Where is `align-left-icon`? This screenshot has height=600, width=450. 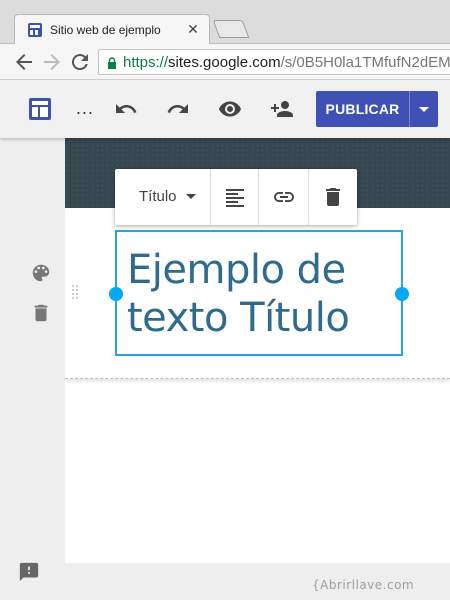
align-left-icon is located at coordinates (235, 198).